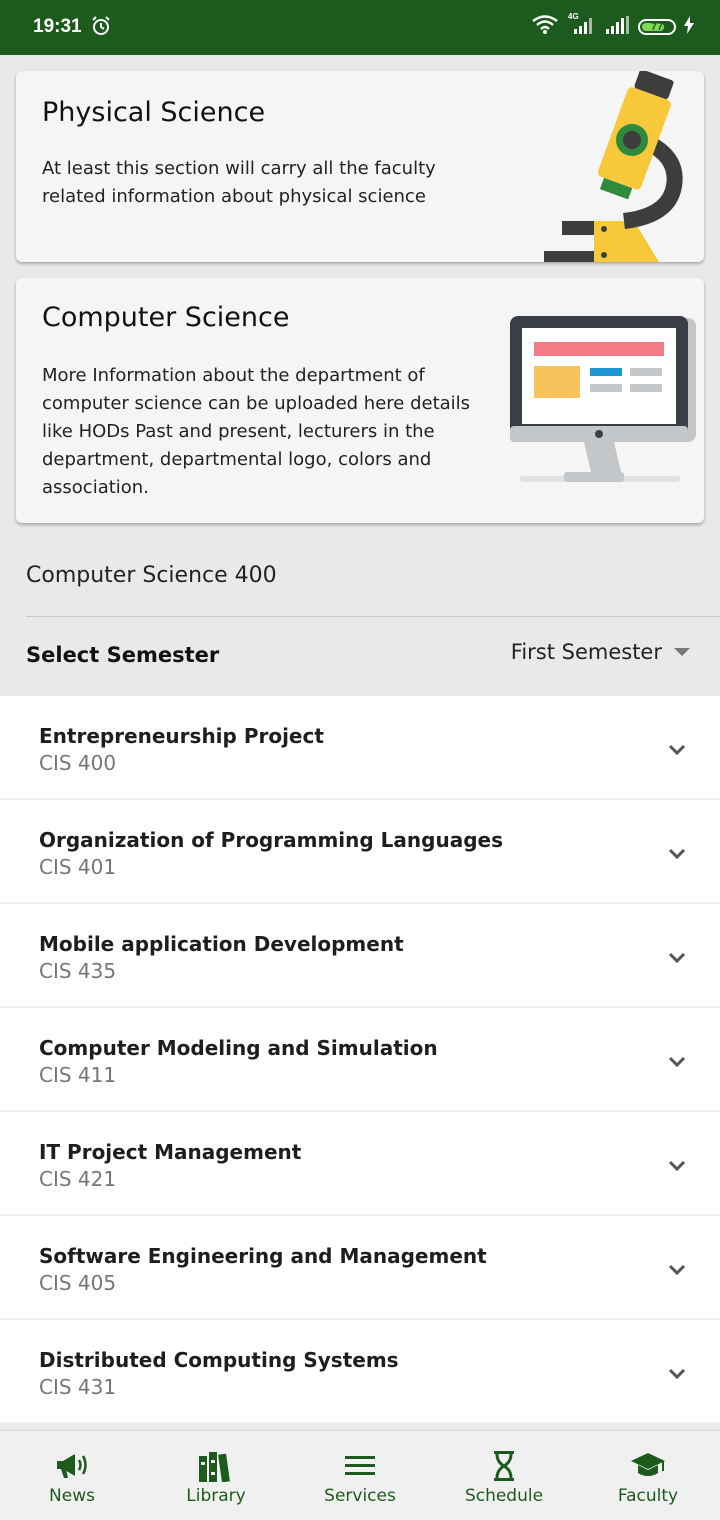 The image size is (720, 1520). What do you see at coordinates (504, 1496) in the screenshot?
I see `nav-label: Schedule` at bounding box center [504, 1496].